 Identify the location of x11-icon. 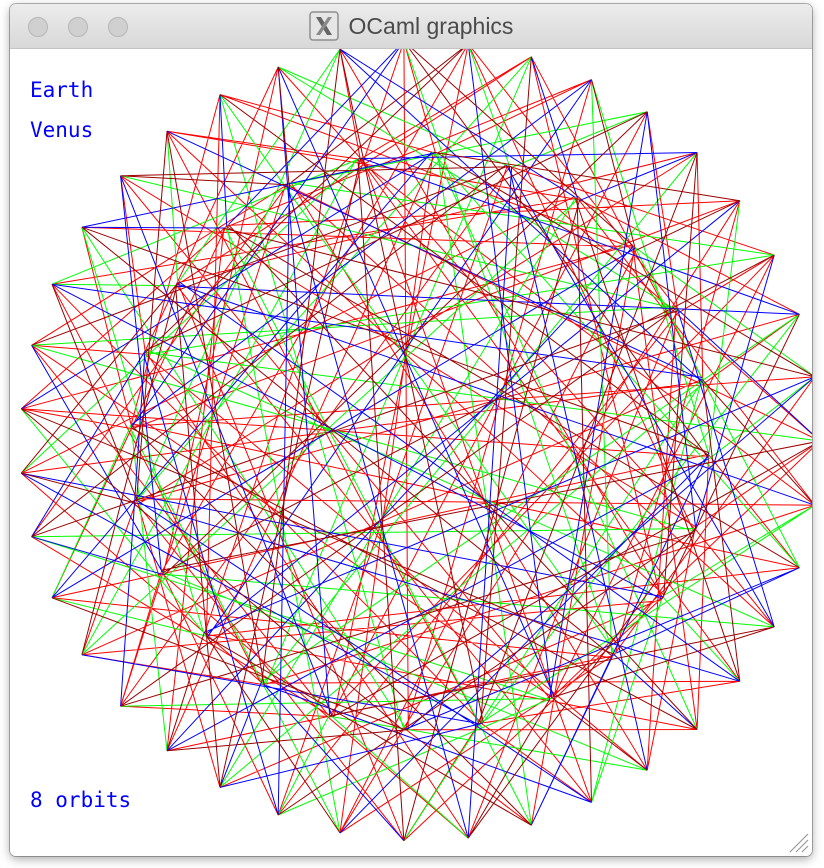
(323, 26).